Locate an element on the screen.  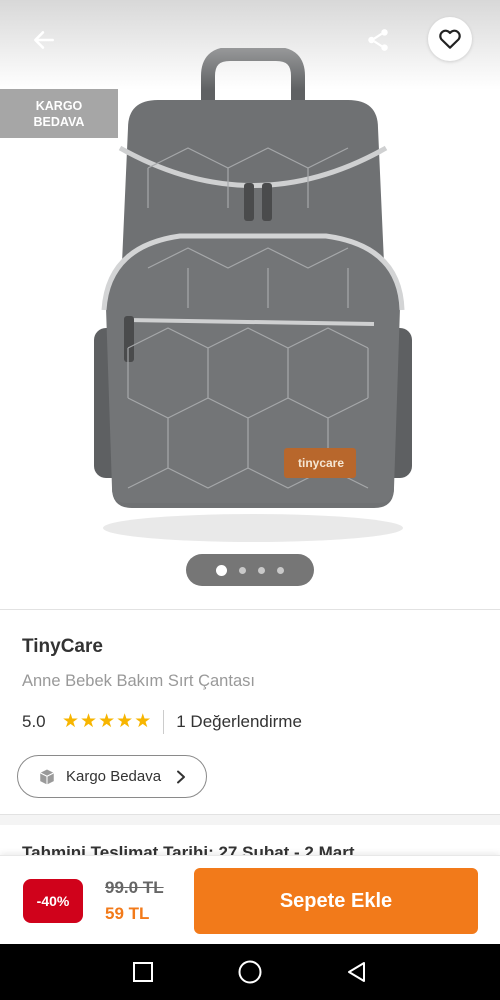
rating-row: 5.0 ★ ★ ★ ★ ★ 1 Değerlendirme is located at coordinates (162, 722).